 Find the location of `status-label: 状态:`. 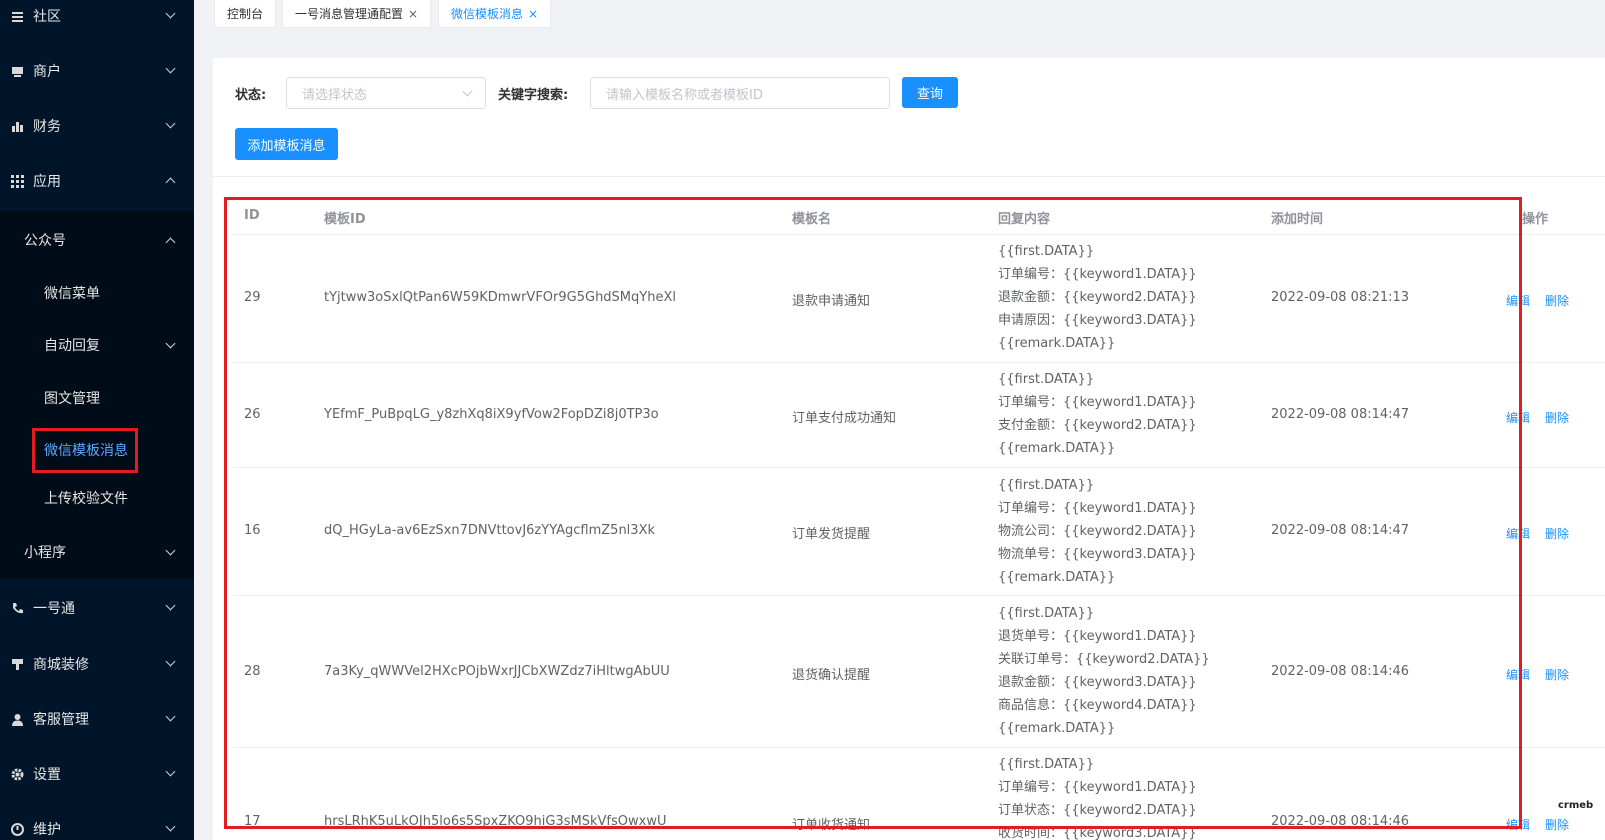

status-label: 状态: is located at coordinates (251, 95).